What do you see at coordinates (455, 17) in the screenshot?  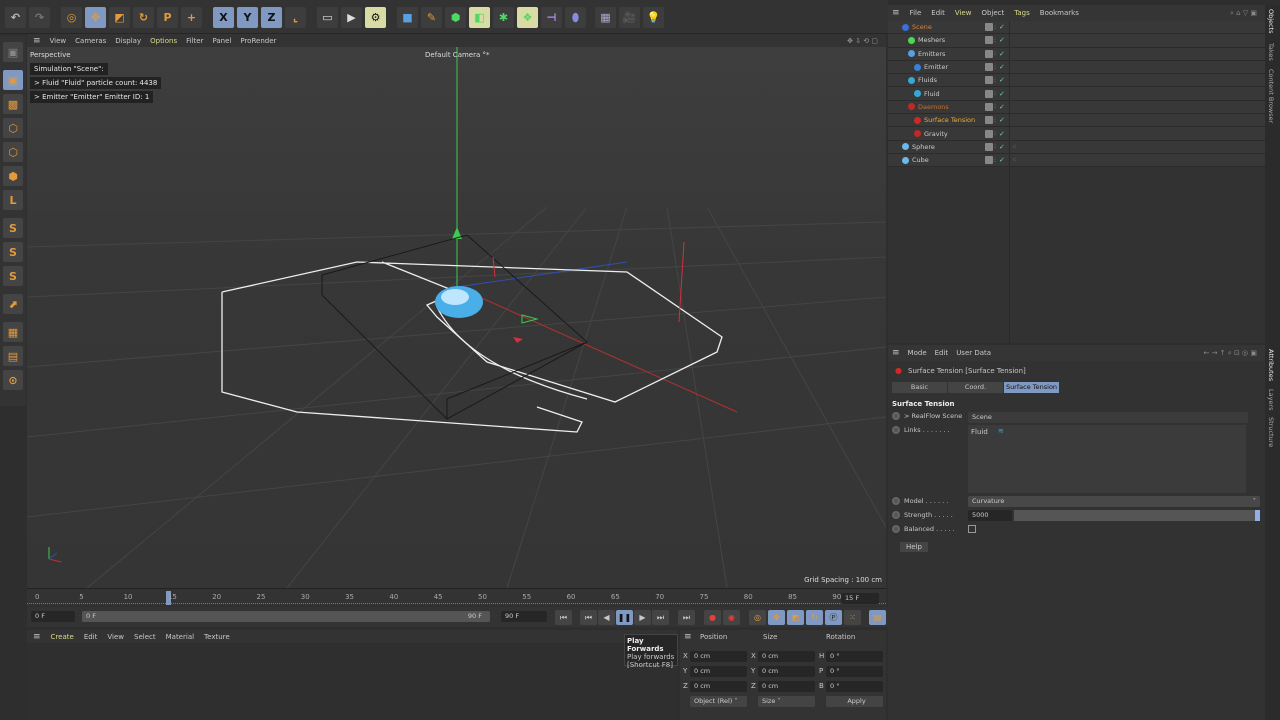 I see `subdivision-icon: ⬢` at bounding box center [455, 17].